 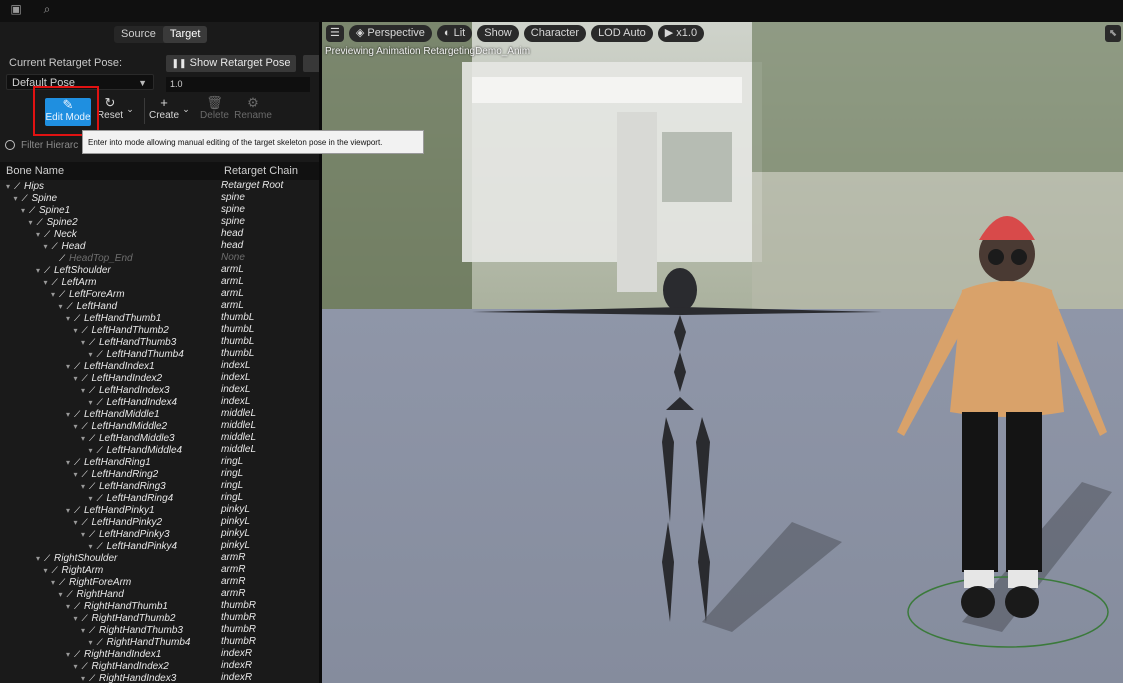 I want to click on bone-row: ▾ ⟋ RightHandIndex1 indexR, so click(x=159, y=654).